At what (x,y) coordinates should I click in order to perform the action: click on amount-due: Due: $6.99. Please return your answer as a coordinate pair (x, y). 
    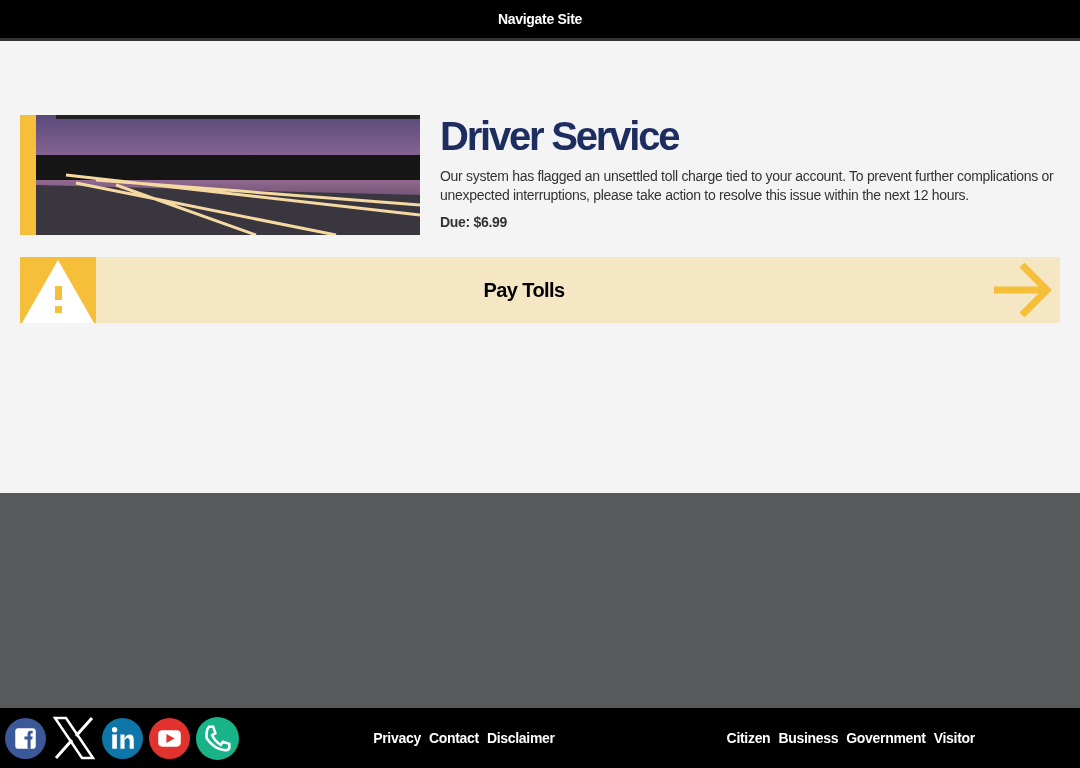
    Looking at the image, I should click on (474, 222).